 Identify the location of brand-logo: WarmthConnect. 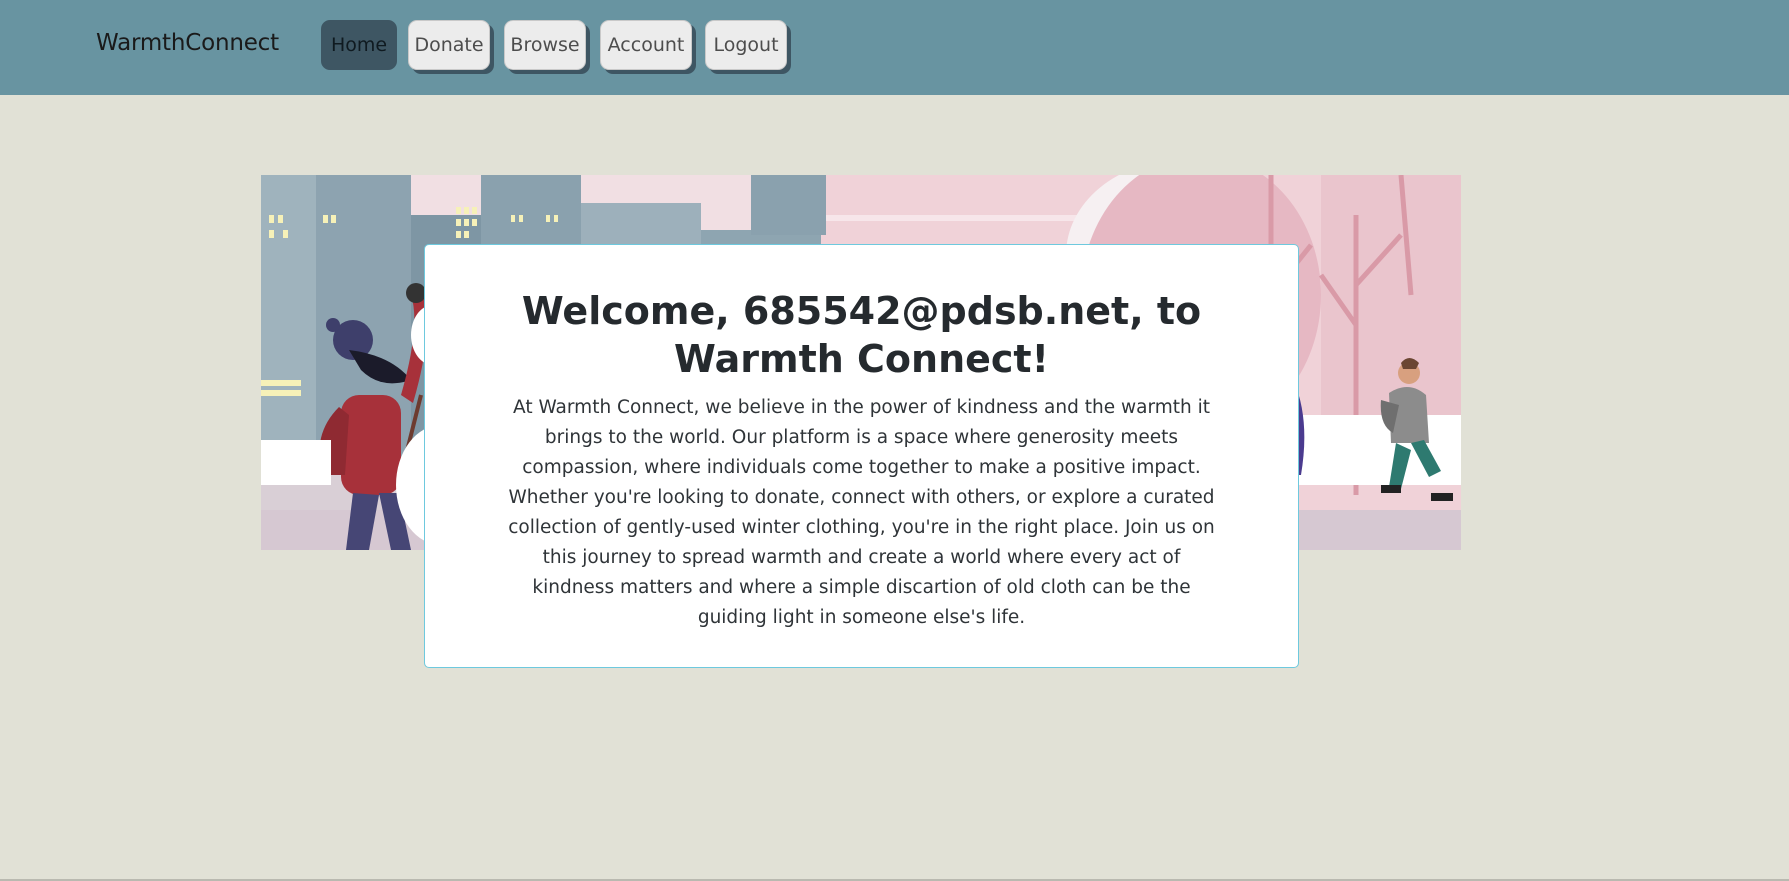
(187, 43).